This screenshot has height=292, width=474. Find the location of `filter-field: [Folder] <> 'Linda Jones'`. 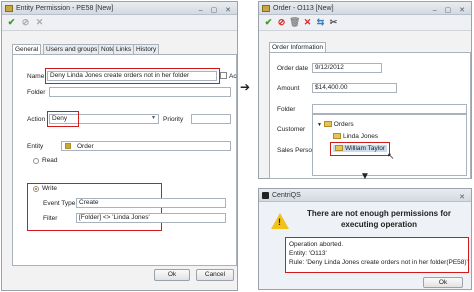

filter-field: [Folder] <> 'Linda Jones' is located at coordinates (151, 218).